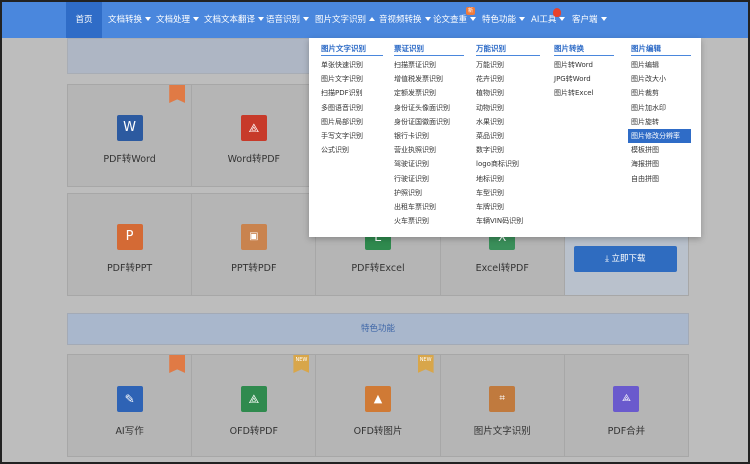 Image resolution: width=750 pixels, height=464 pixels. Describe the element at coordinates (470, 11) in the screenshot. I see `new-badge: 新` at that location.